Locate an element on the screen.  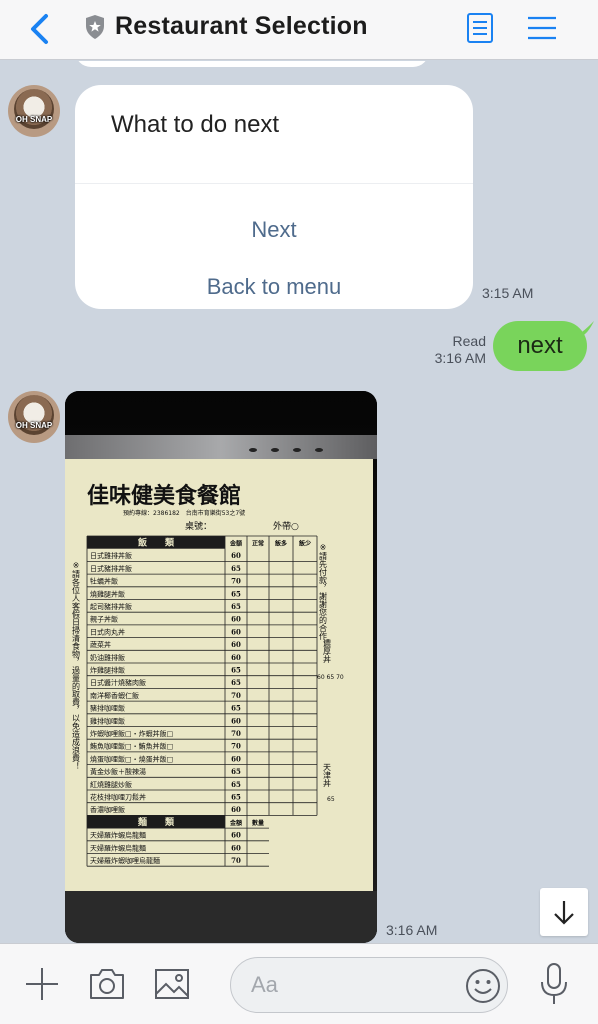
outgoing-message: next is located at coordinates (540, 346).